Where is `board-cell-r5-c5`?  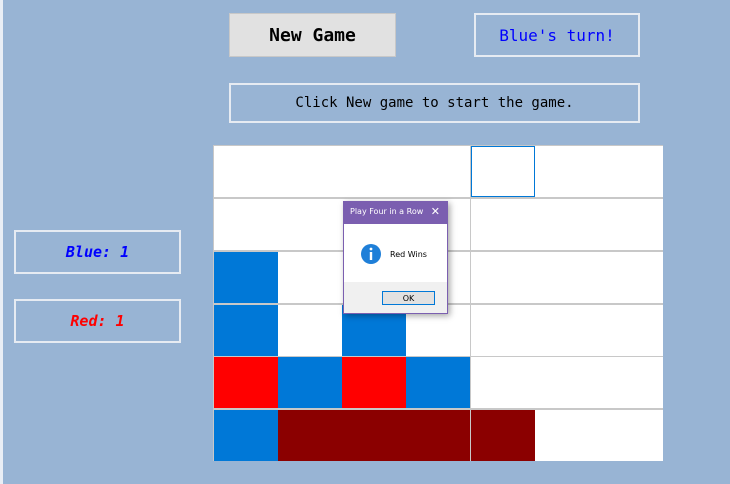
board-cell-r5-c5 is located at coordinates (567, 435).